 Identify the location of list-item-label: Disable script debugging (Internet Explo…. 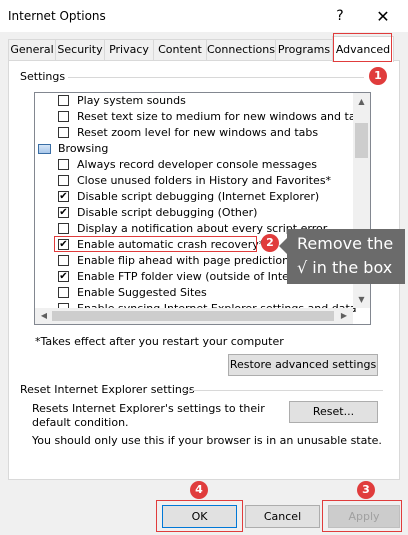
(198, 196).